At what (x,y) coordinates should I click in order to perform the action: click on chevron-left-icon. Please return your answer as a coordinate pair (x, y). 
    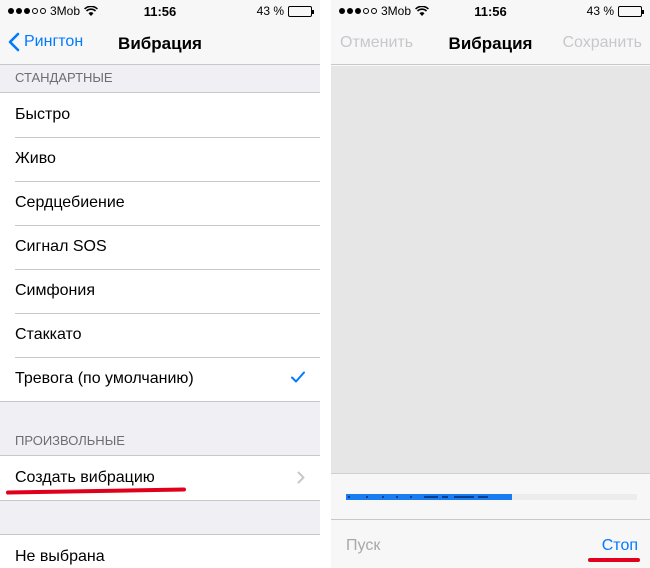
    Looking at the image, I should click on (14, 42).